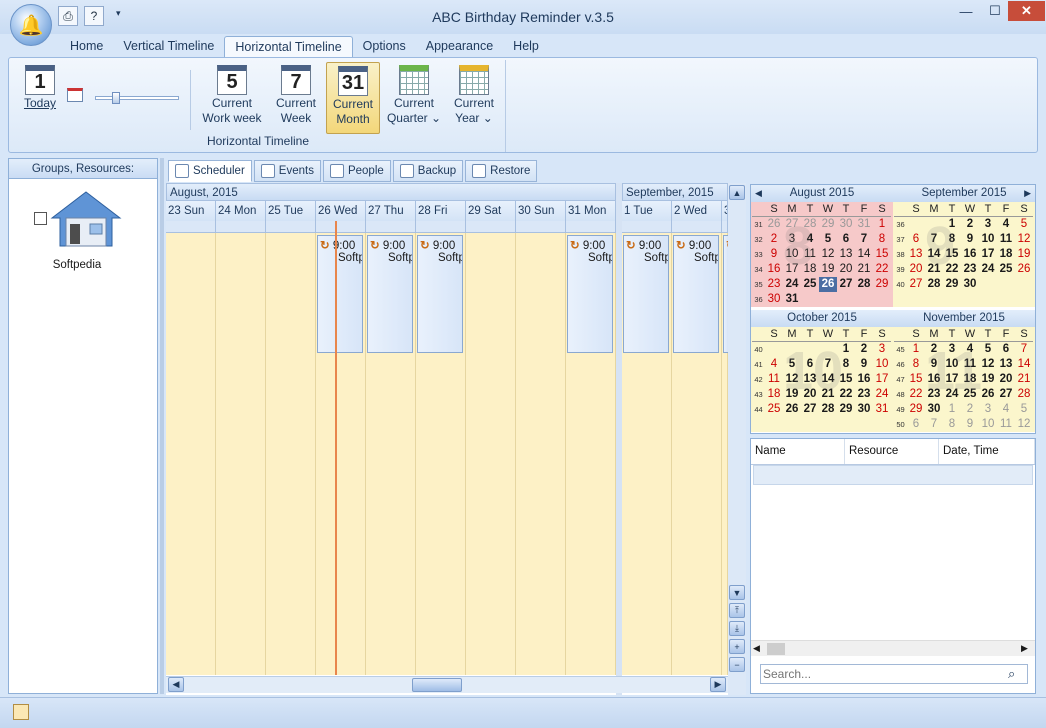 The height and width of the screenshot is (728, 1046). What do you see at coordinates (541, 454) in the screenshot?
I see `day-column` at bounding box center [541, 454].